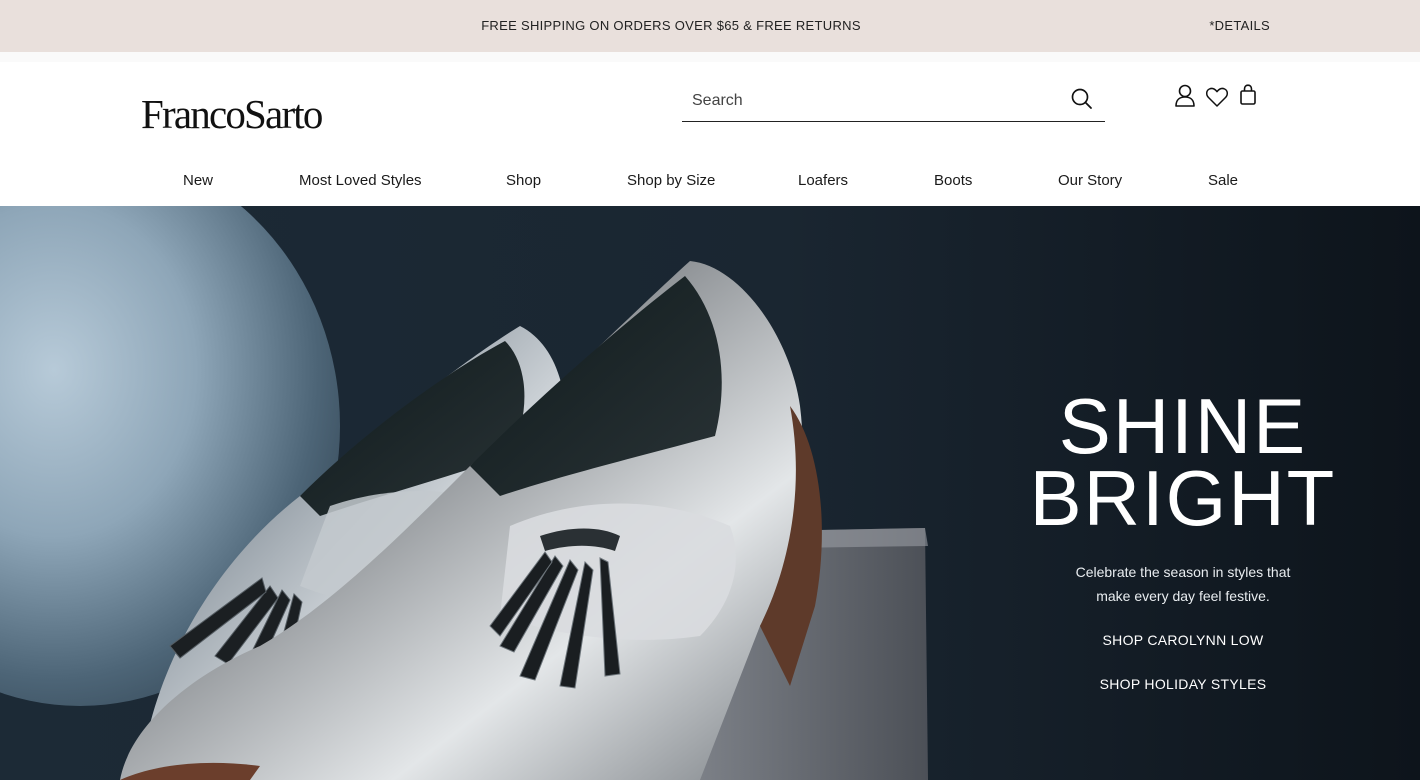 This screenshot has height=780, width=1420. I want to click on hero-title-line-2: BRIGHT, so click(1183, 498).